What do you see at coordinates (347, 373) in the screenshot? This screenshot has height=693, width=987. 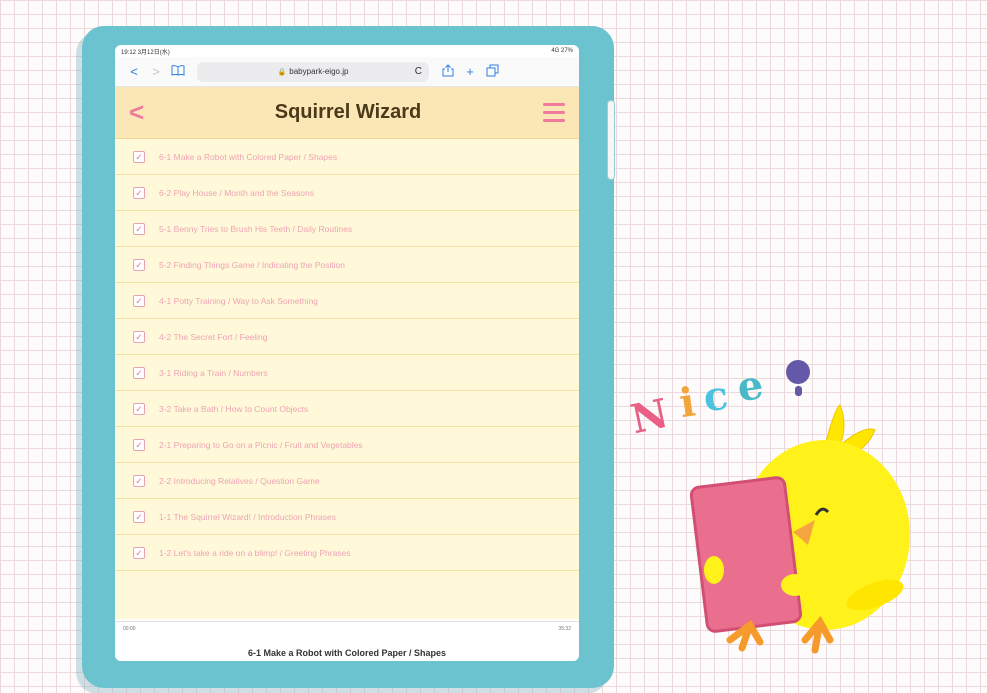 I see `lesson-item: ✓ 3-1 Riding a Train / Numbers` at bounding box center [347, 373].